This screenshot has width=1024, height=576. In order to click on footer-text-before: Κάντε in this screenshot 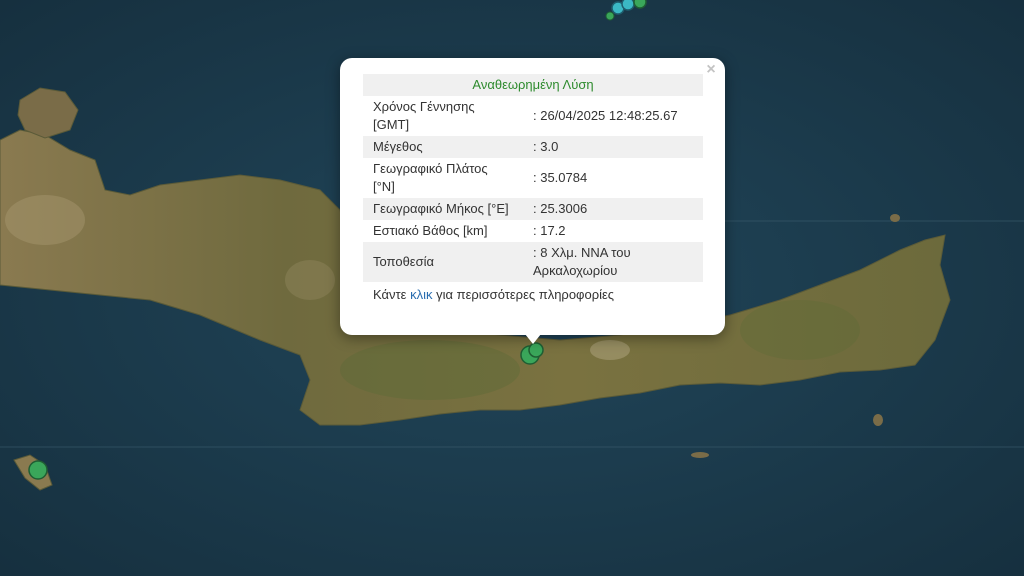, I will do `click(392, 294)`.